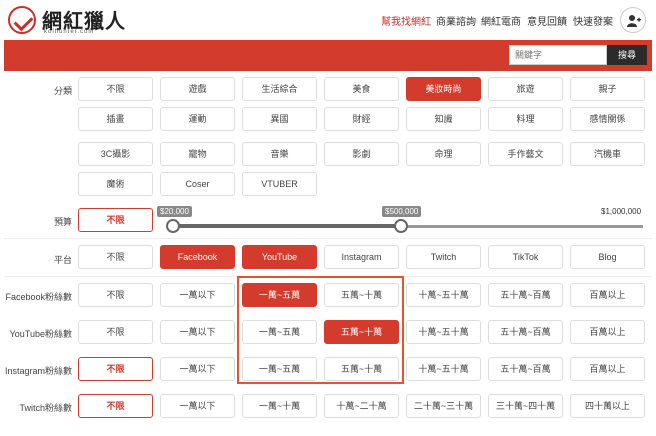 This screenshot has height=436, width=656. I want to click on follower-option: 三十萬~四十萬, so click(525, 406).